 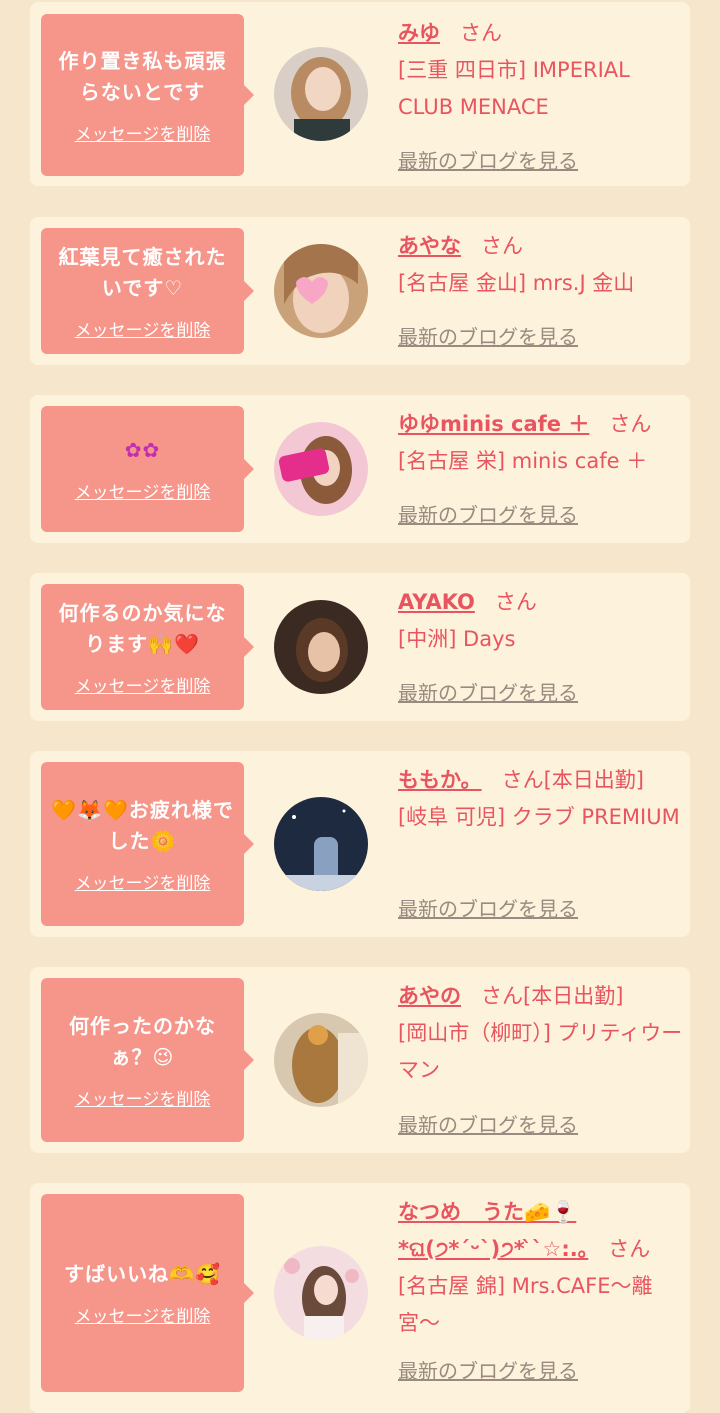 I want to click on message-bubble: 紅葉見て癒されたいです♡ メッセージを削除, so click(x=147, y=291).